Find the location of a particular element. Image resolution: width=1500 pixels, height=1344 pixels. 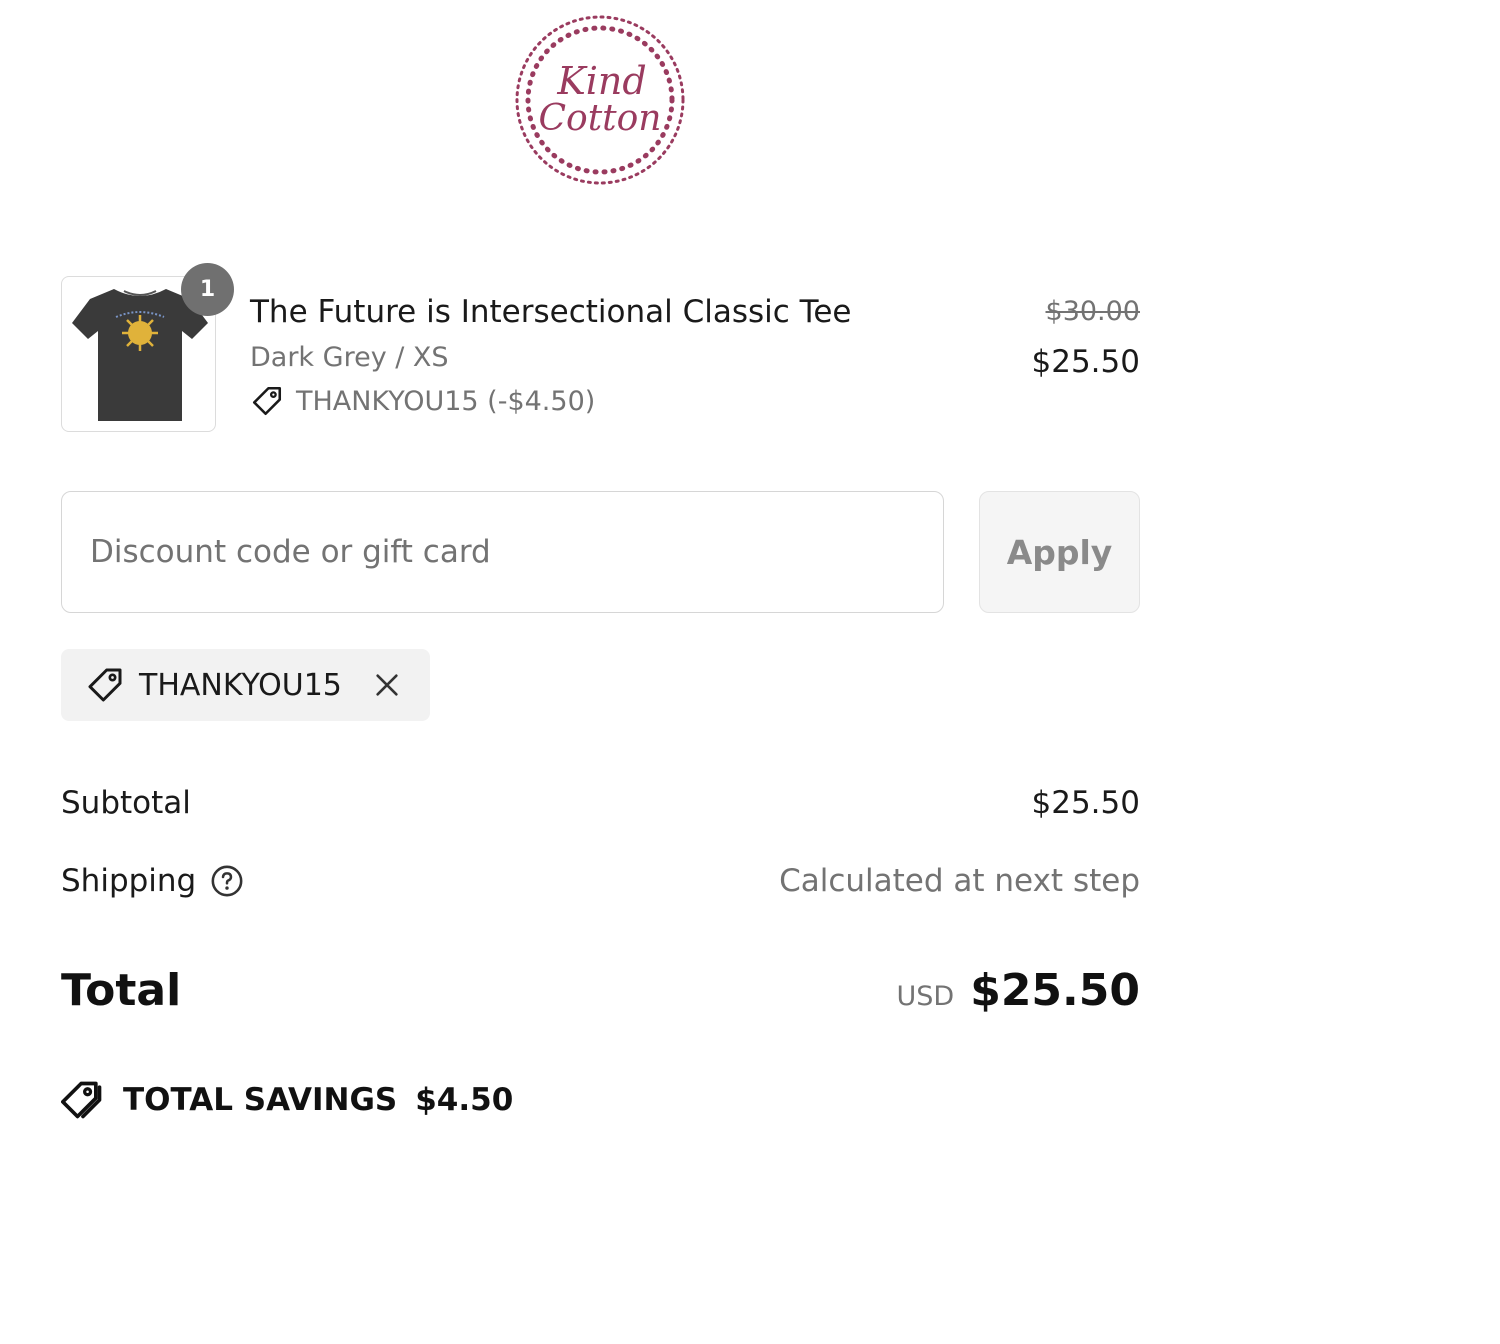

applied-discount-chip: THANKYOU15 is located at coordinates (245, 685).